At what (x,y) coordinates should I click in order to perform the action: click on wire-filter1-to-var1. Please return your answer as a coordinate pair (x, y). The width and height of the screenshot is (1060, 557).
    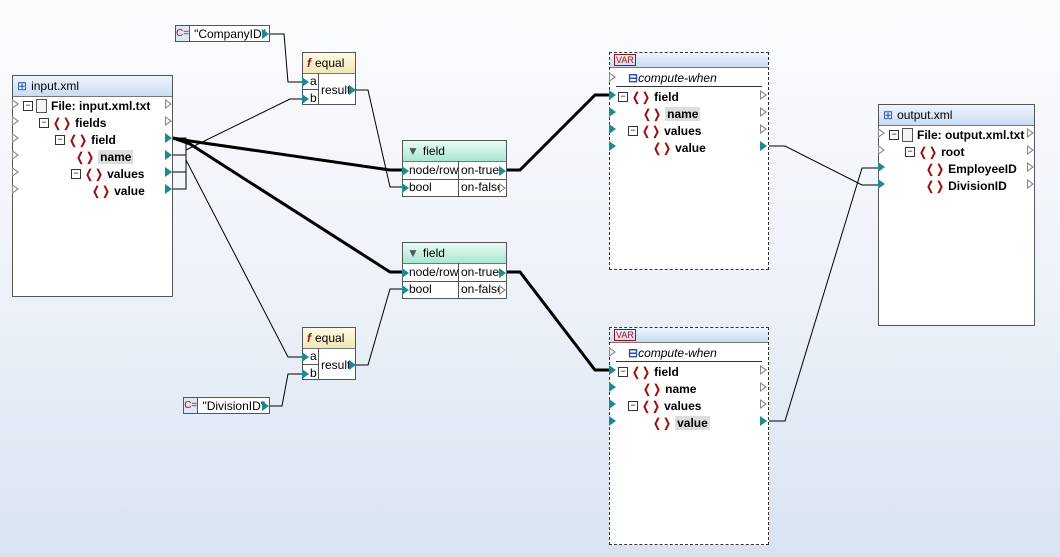
    Looking at the image, I should click on (557, 132).